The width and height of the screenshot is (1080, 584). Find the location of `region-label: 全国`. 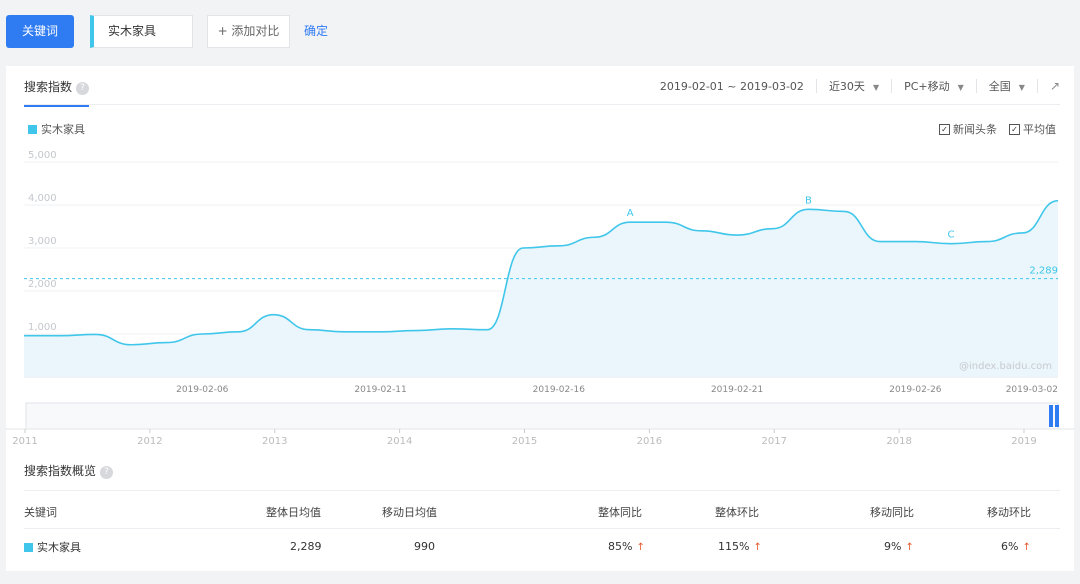

region-label: 全国 is located at coordinates (999, 86).